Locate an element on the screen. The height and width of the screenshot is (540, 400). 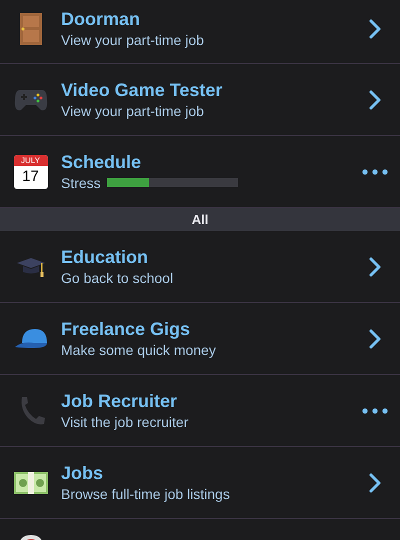
section-header: All is located at coordinates (200, 219).